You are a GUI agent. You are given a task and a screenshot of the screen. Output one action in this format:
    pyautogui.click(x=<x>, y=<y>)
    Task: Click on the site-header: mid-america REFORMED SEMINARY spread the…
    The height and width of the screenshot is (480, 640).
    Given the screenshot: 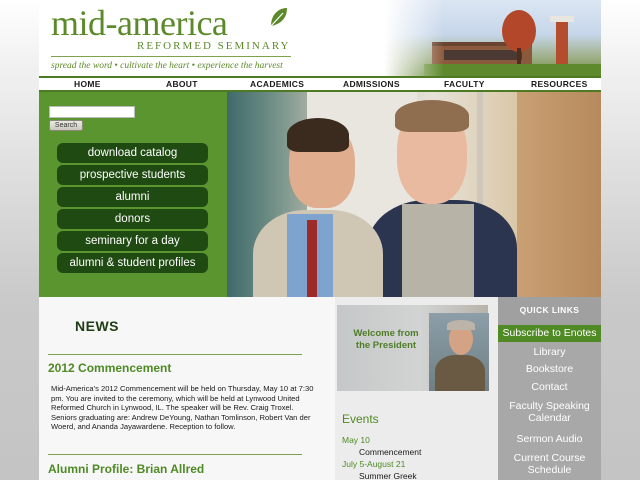 What is the action you would take?
    pyautogui.click(x=320, y=38)
    